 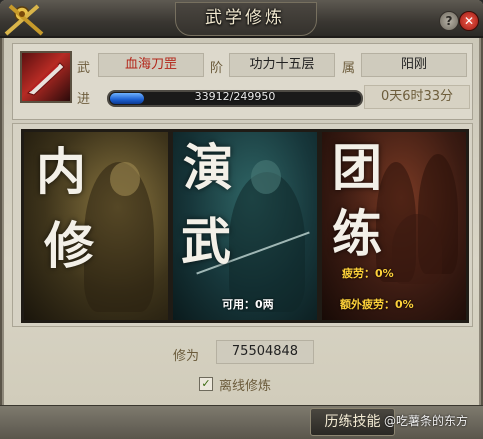 I want to click on cultivation-value: 75504848, so click(x=265, y=352).